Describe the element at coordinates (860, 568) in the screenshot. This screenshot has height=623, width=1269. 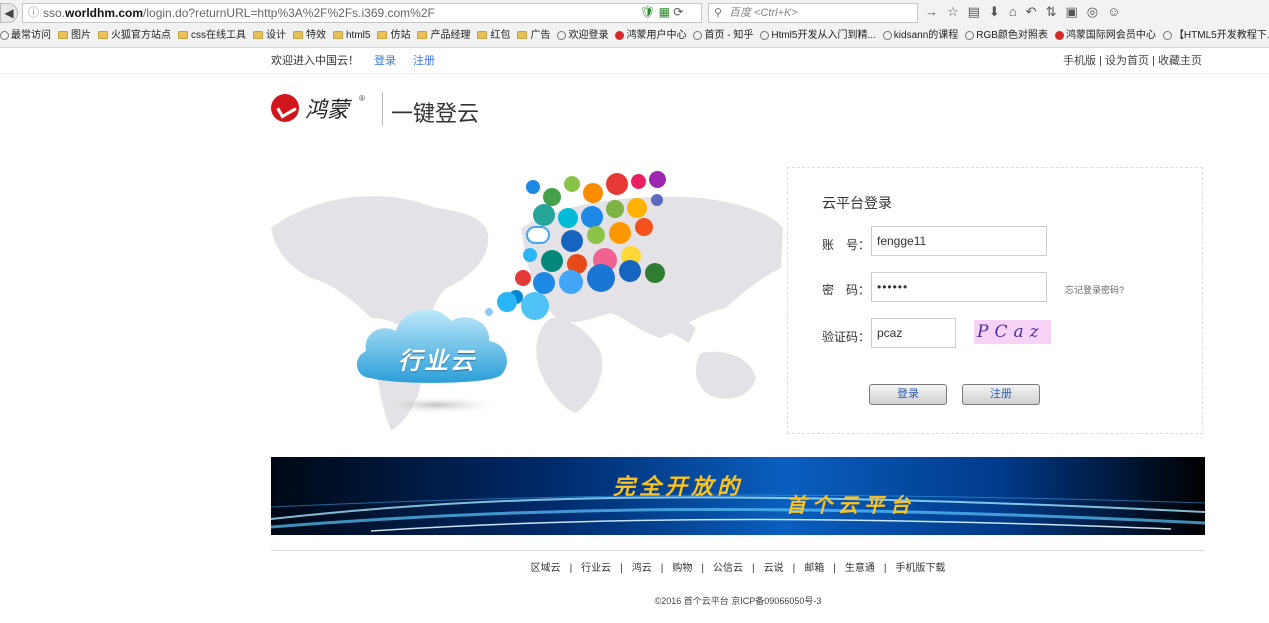
I see `footer-link: 生意通` at that location.